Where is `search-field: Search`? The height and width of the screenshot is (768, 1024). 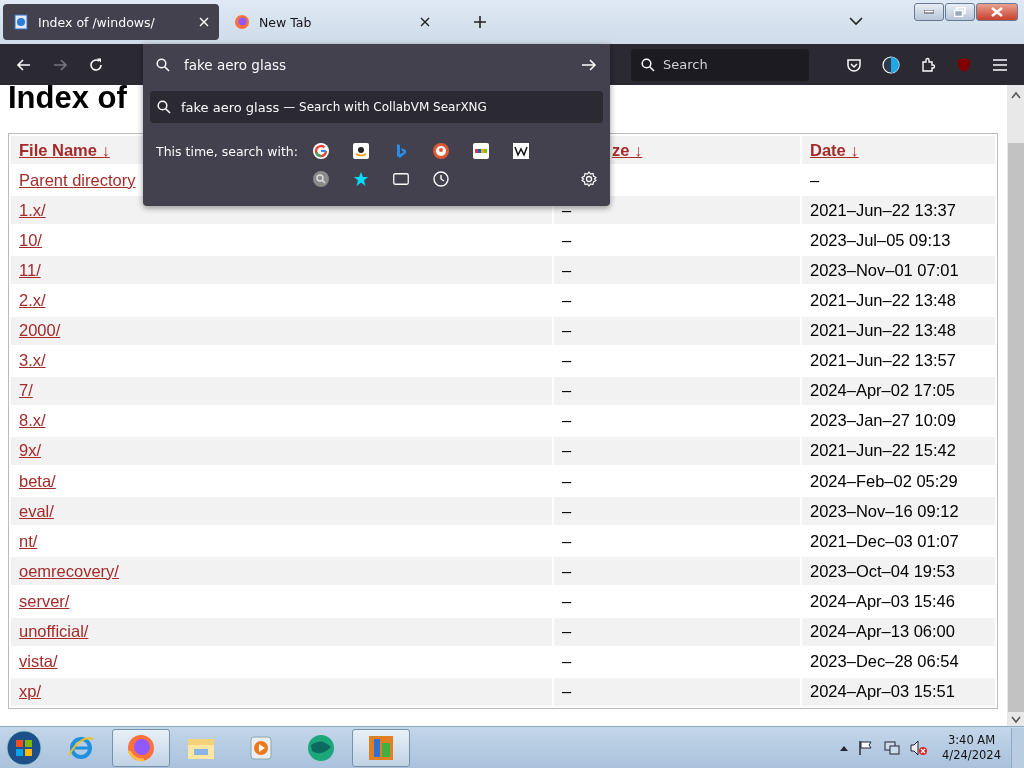
search-field: Search is located at coordinates (720, 64).